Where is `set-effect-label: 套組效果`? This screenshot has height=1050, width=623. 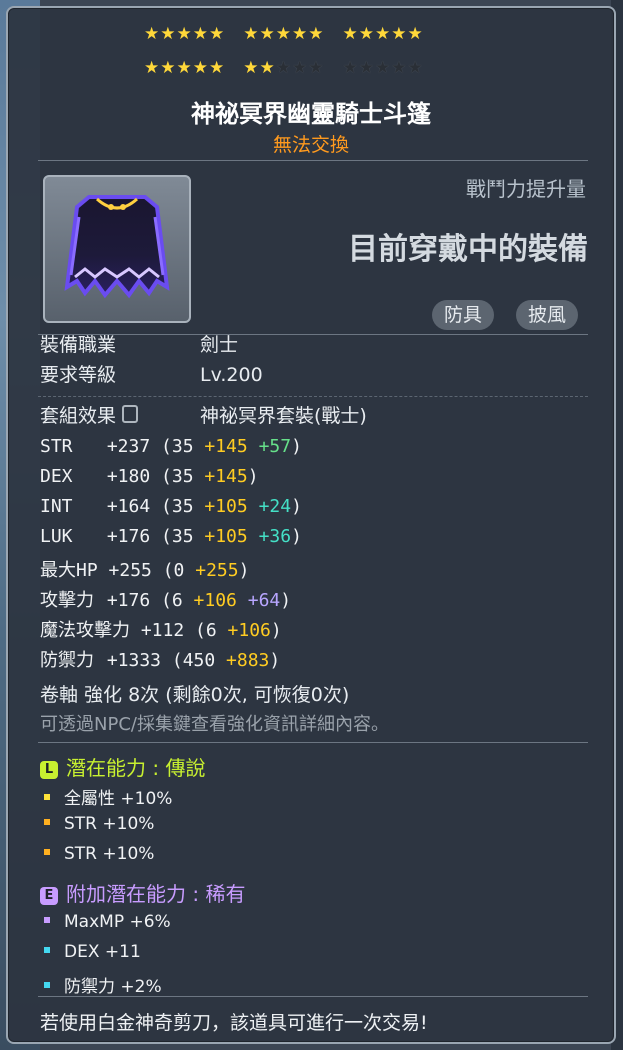 set-effect-label: 套組效果 is located at coordinates (120, 414).